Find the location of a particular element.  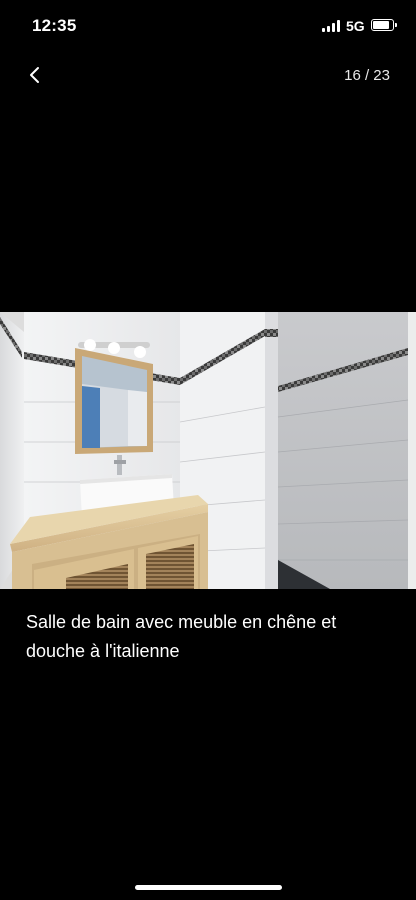

chevron-left-icon is located at coordinates (34, 75).